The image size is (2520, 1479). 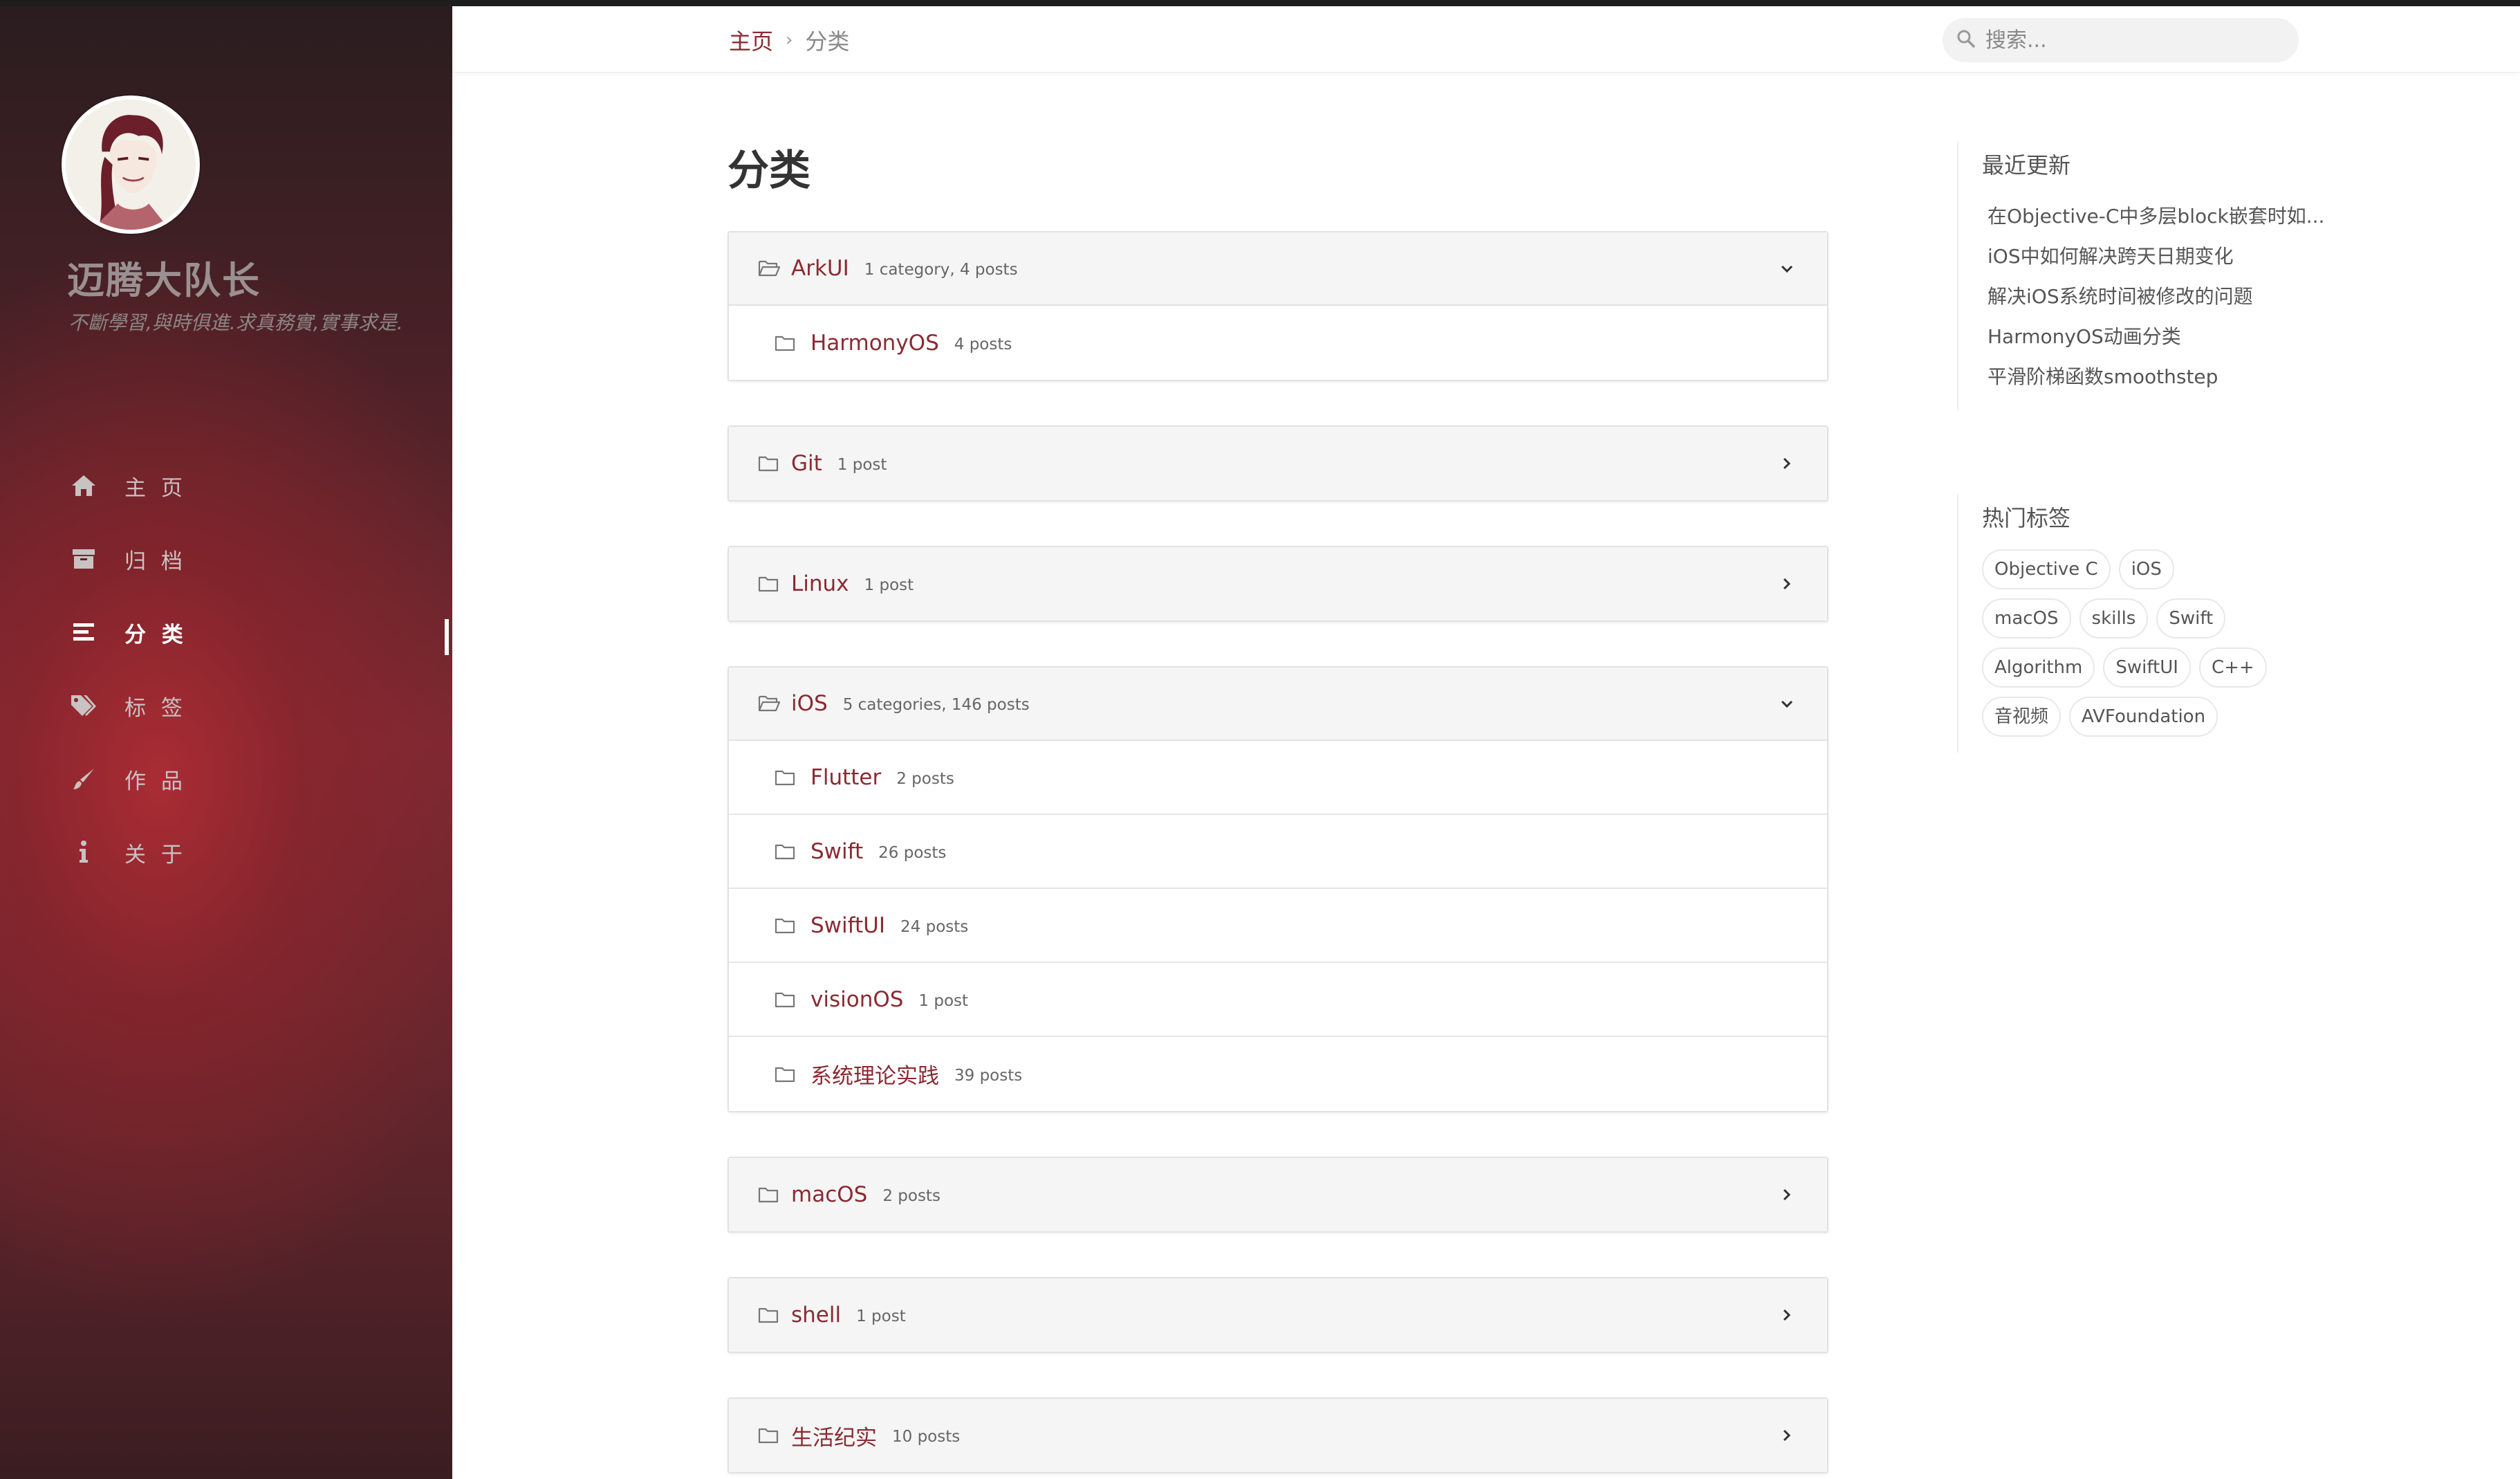 What do you see at coordinates (1278, 1000) in the screenshot?
I see `subcategory-row: visionOS 1 post` at bounding box center [1278, 1000].